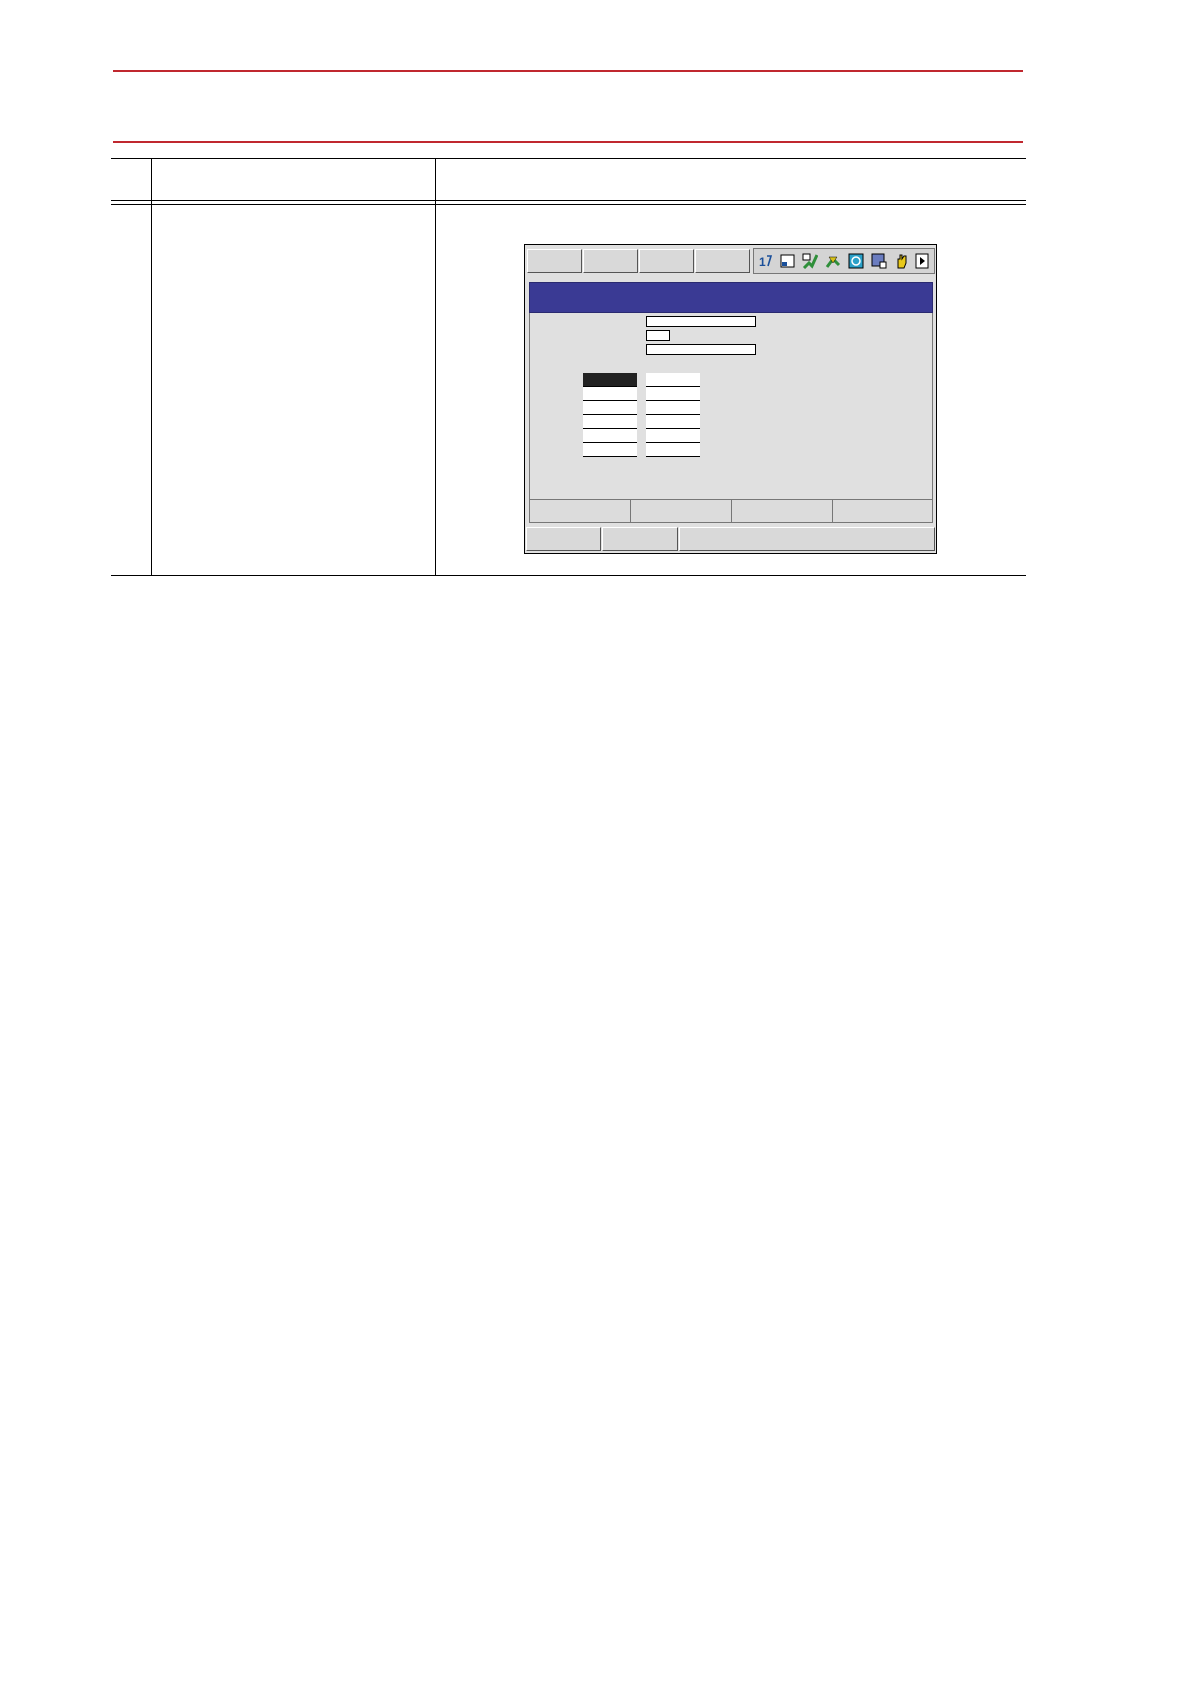 This screenshot has width=1190, height=1684. Describe the element at coordinates (731, 406) in the screenshot. I see `content-area` at that location.